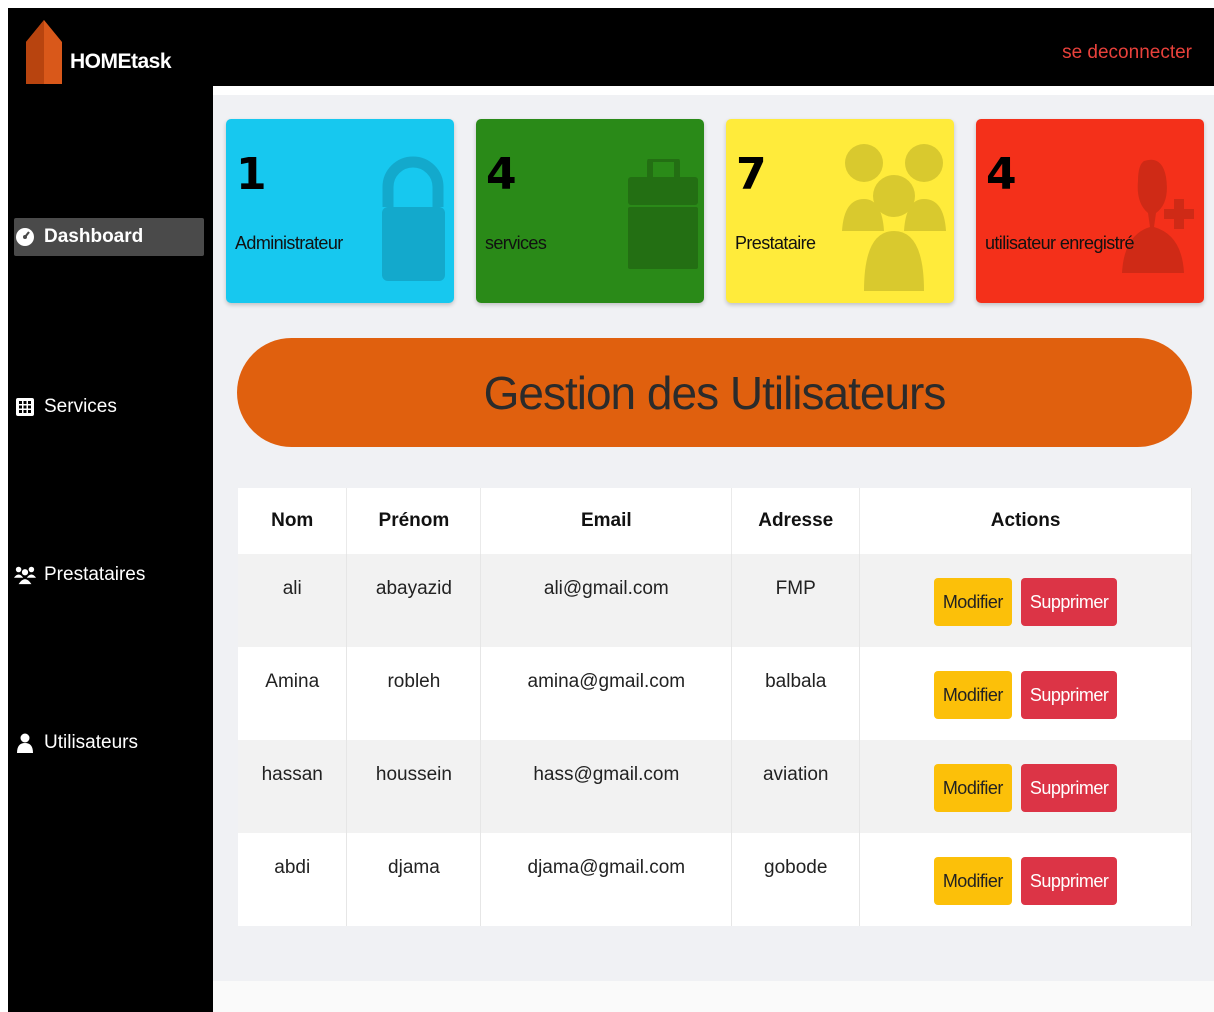 Image resolution: width=1214 pixels, height=1012 pixels. I want to click on card-label: Administrateur, so click(289, 243).